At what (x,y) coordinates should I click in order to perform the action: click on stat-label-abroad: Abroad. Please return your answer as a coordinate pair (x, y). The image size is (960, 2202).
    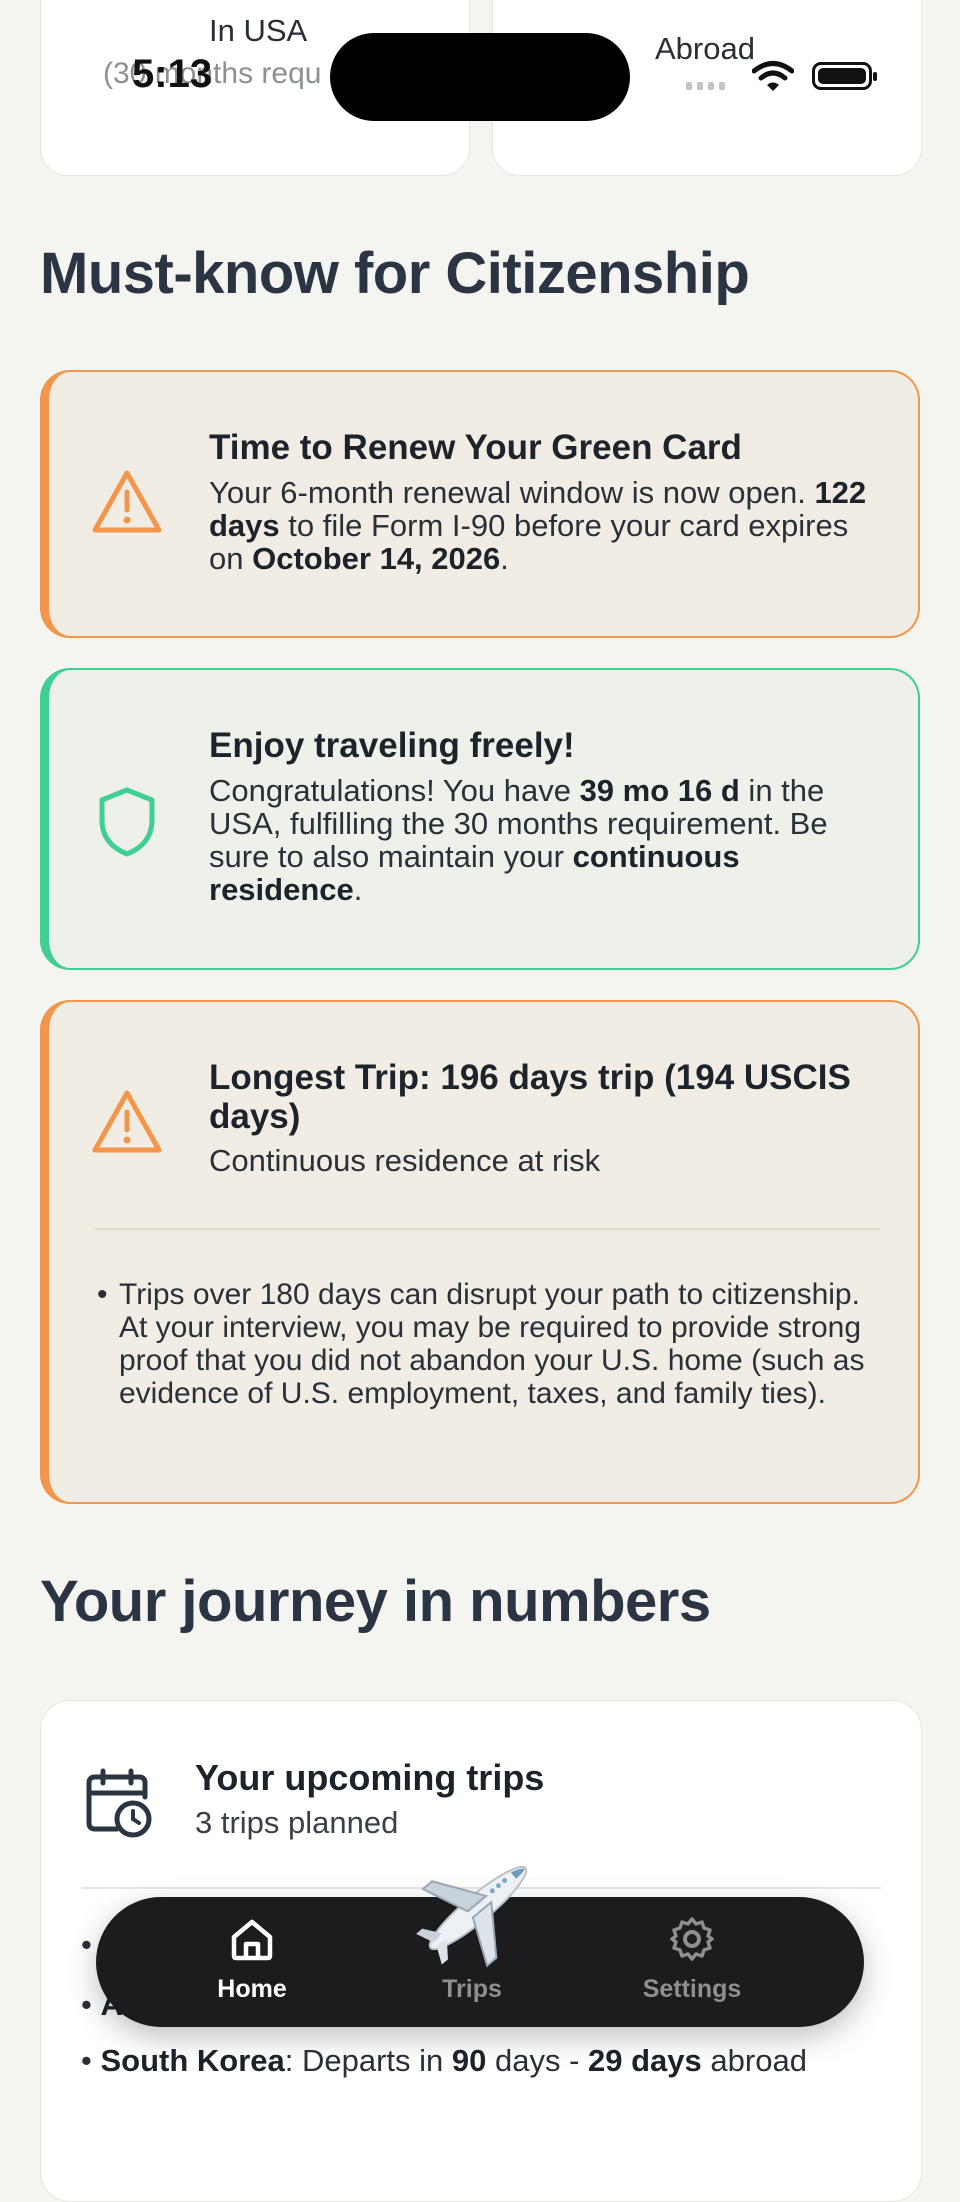
    Looking at the image, I should click on (705, 48).